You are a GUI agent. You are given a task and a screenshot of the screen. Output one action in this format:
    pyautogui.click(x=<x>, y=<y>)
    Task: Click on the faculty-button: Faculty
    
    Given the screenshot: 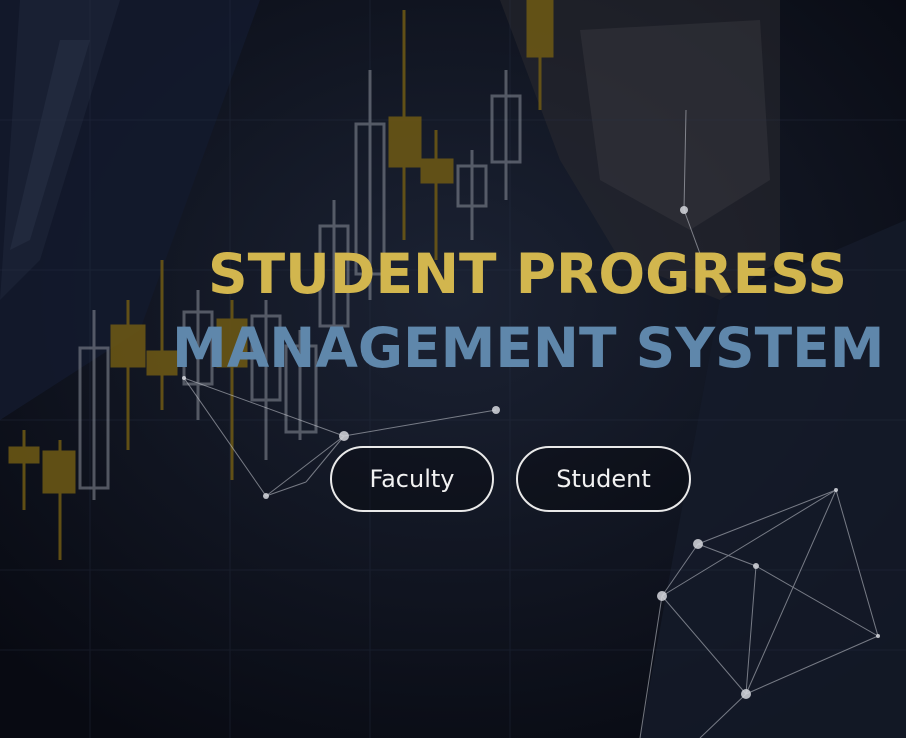 What is the action you would take?
    pyautogui.click(x=412, y=479)
    